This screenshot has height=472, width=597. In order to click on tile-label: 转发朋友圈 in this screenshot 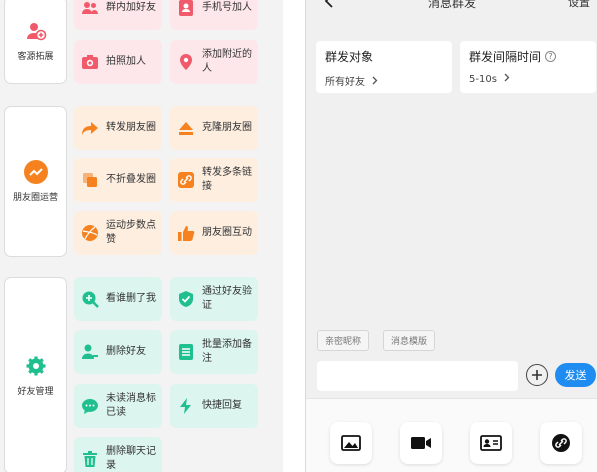, I will do `click(131, 127)`.